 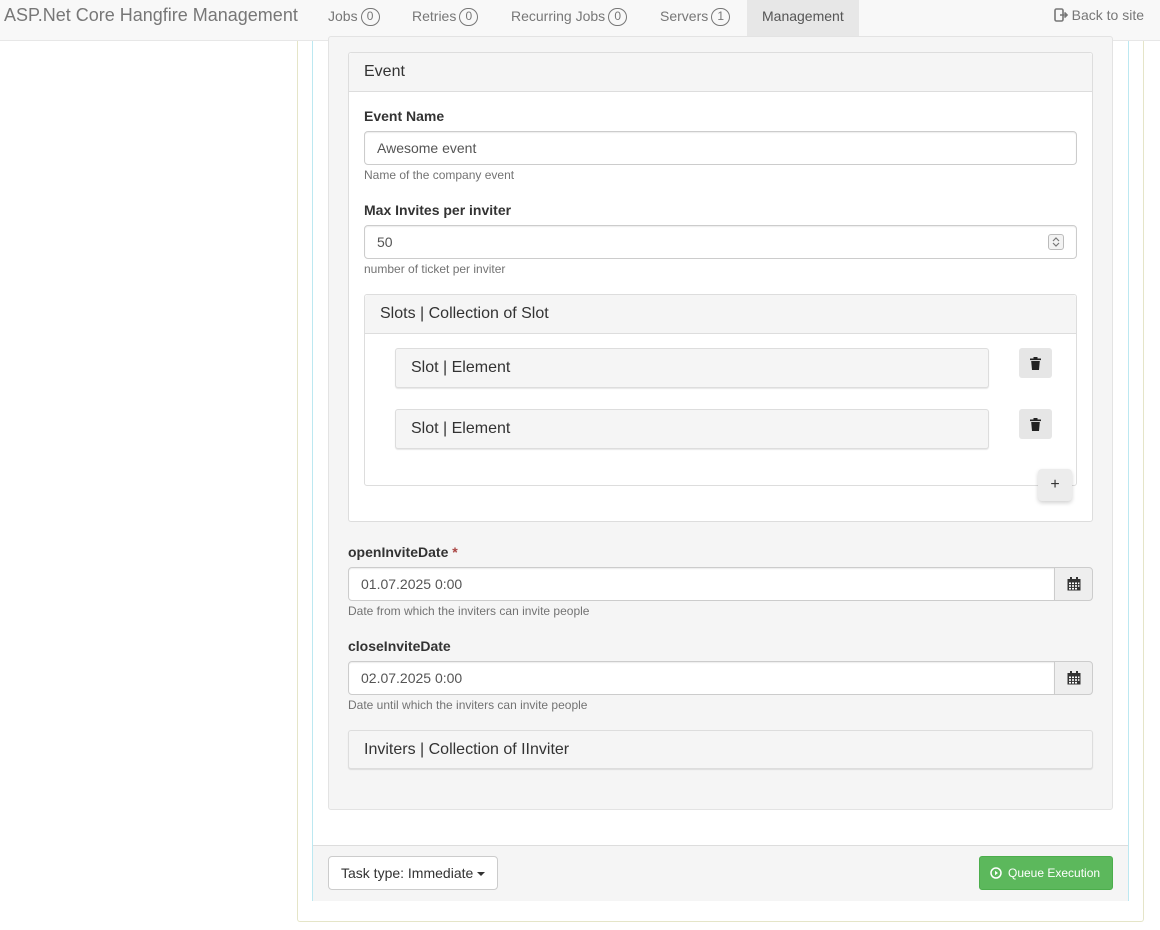 What do you see at coordinates (720, 314) in the screenshot?
I see `slots-panel-title: Slots | Collection of Slot` at bounding box center [720, 314].